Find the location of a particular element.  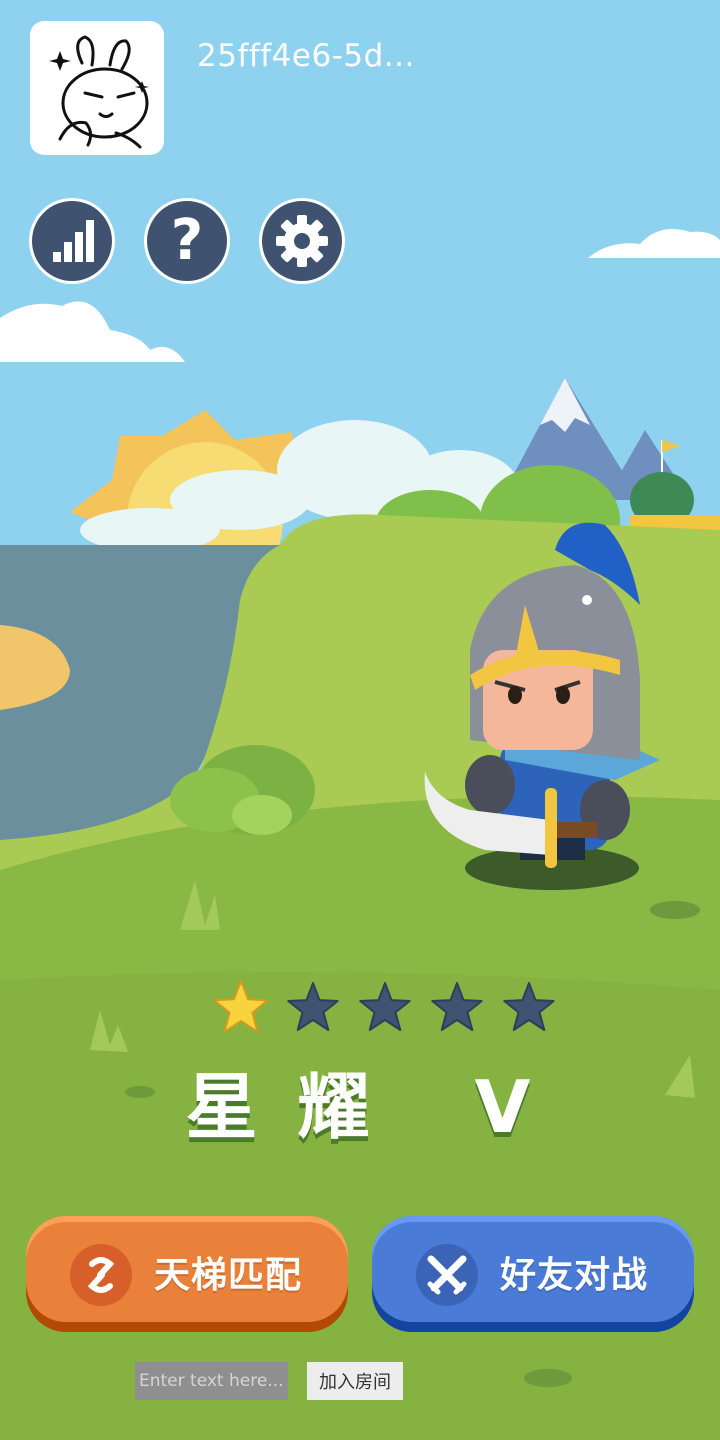

star-filled-icon is located at coordinates (241, 1006).